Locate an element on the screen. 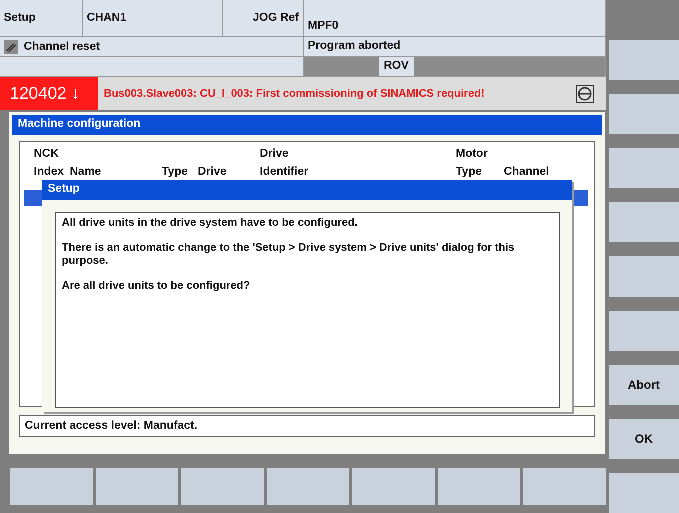 This screenshot has height=513, width=679. program-status: Program aborted is located at coordinates (455, 47).